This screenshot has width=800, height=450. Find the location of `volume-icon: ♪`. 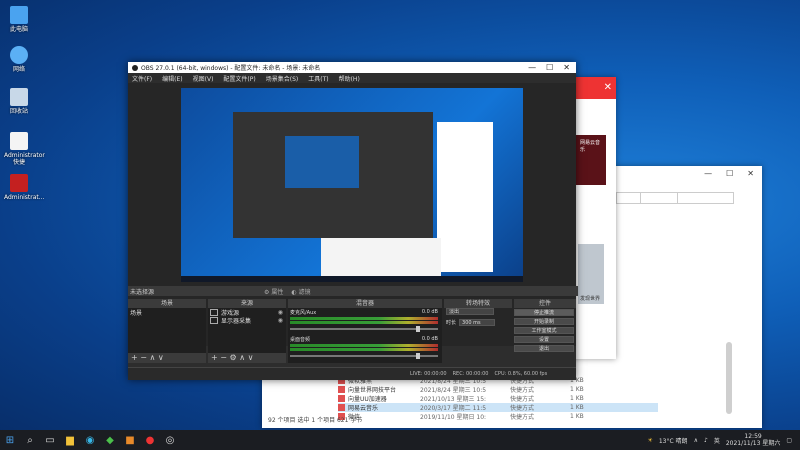

volume-icon: ♪ is located at coordinates (706, 440).